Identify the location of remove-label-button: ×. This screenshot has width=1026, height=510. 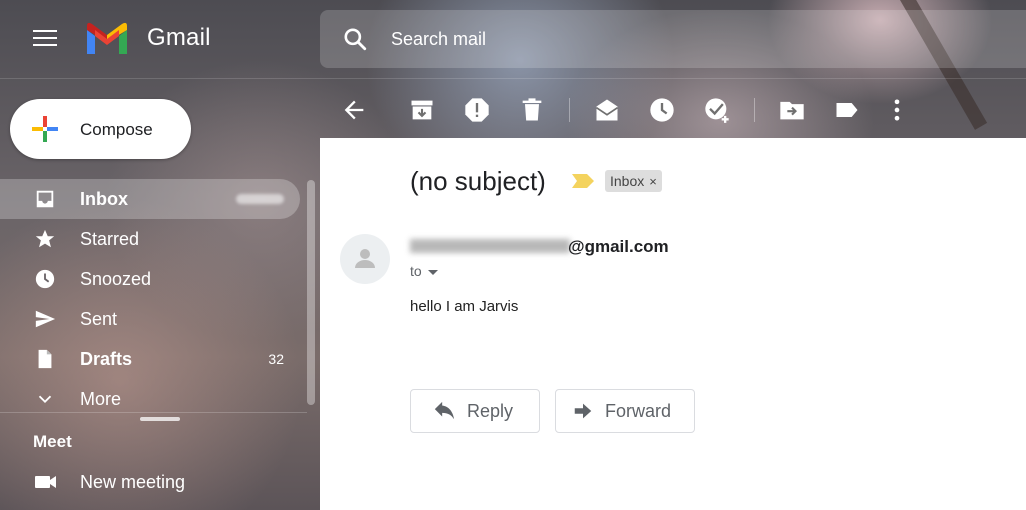
(653, 181).